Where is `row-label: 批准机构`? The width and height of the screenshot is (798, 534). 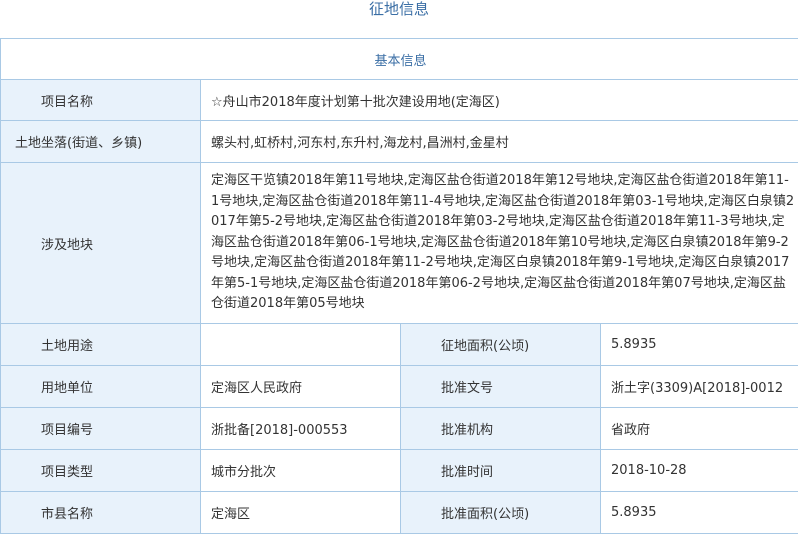 row-label: 批准机构 is located at coordinates (501, 429).